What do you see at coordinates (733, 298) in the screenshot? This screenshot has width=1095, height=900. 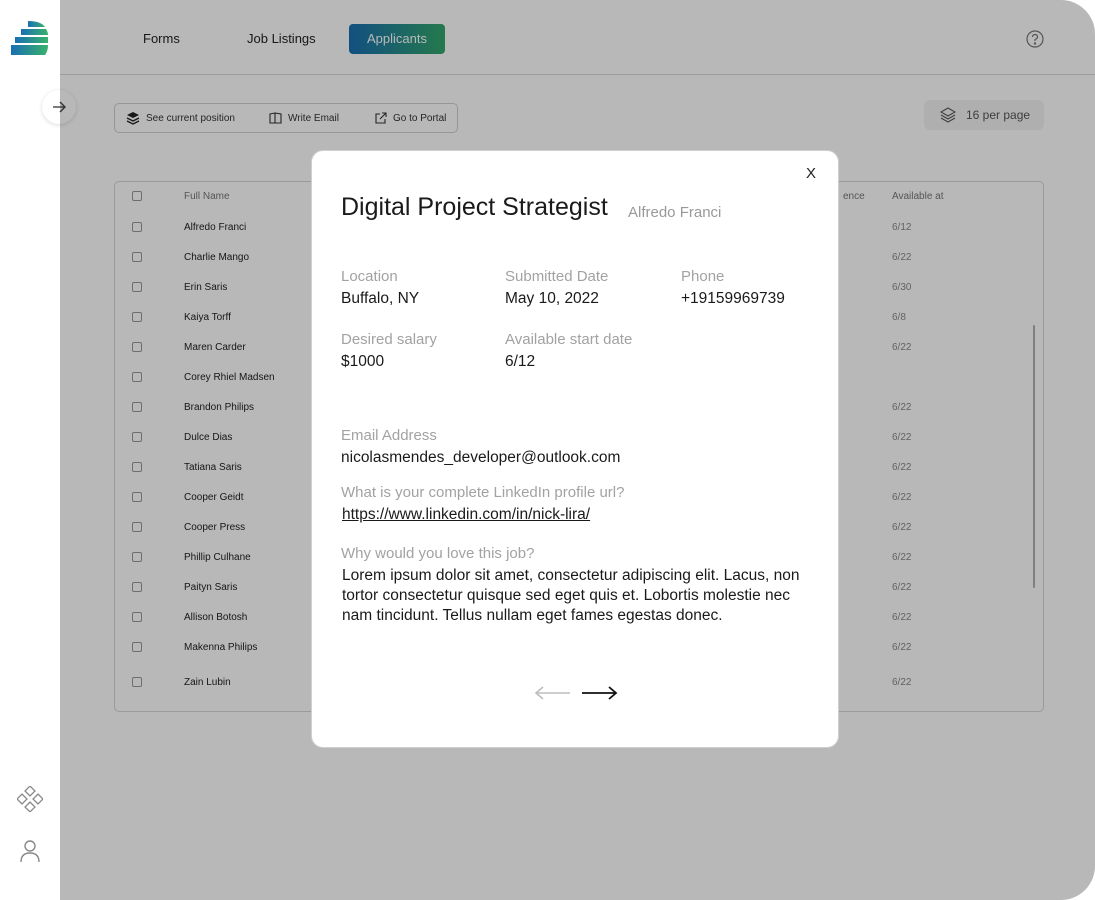 I see `phone-value: +19159969739` at bounding box center [733, 298].